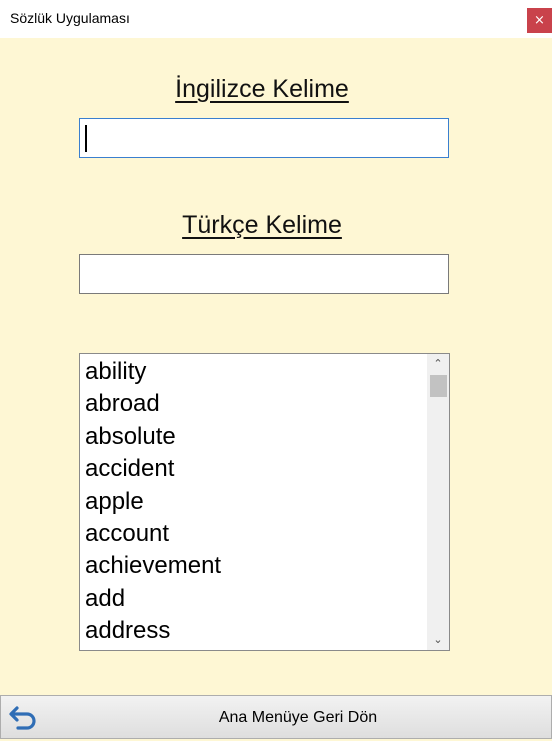 This screenshot has width=552, height=741. I want to click on scroll-down-icon: ⌄, so click(438, 640).